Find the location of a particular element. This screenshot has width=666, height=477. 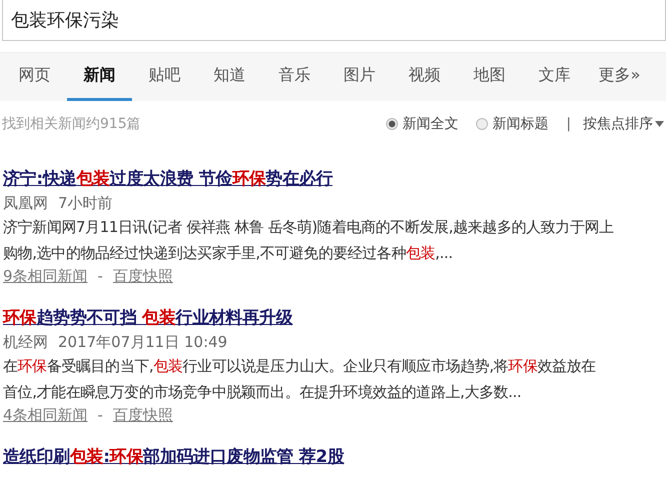

radio-option: 新闻标题 is located at coordinates (512, 124).